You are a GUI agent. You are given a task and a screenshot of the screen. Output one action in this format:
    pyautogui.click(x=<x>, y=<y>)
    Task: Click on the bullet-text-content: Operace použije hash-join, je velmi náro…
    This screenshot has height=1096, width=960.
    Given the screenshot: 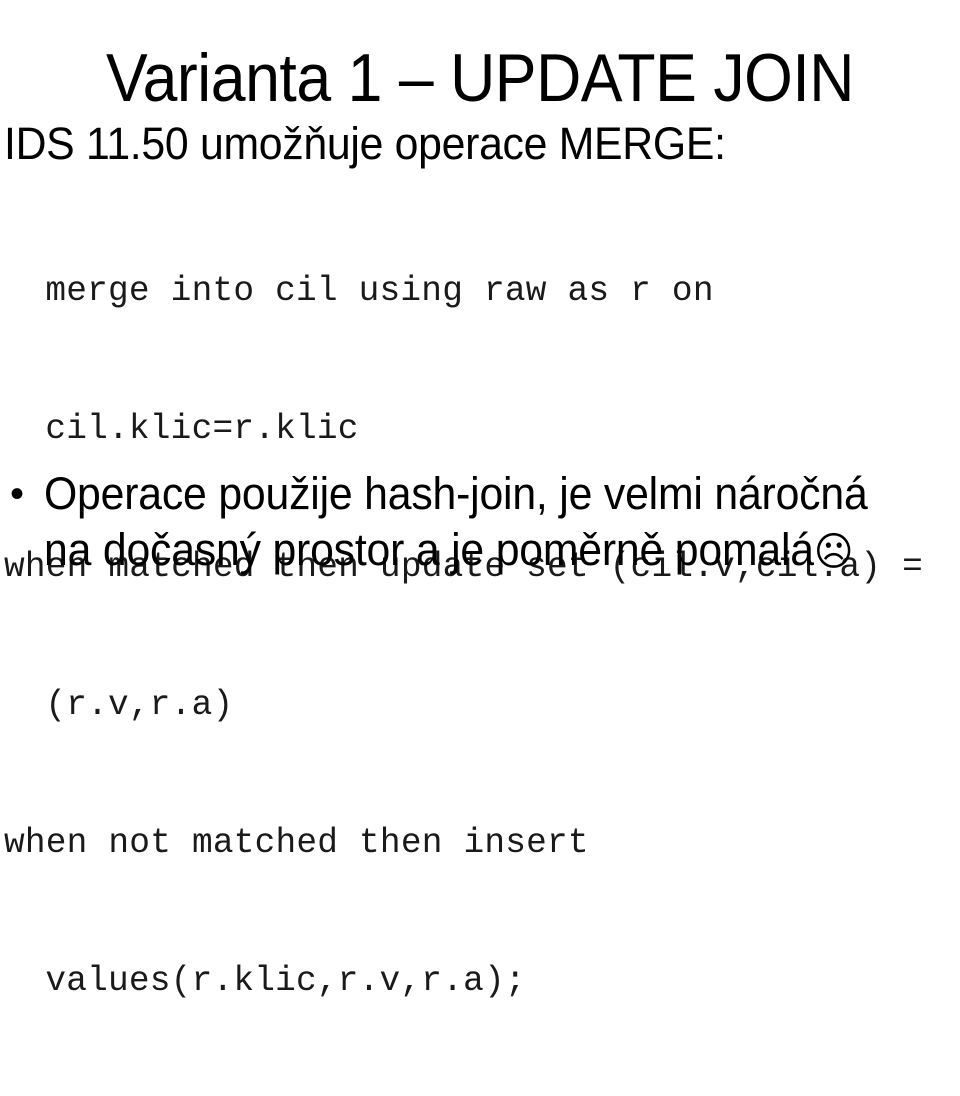 What is the action you would take?
    pyautogui.click(x=456, y=521)
    